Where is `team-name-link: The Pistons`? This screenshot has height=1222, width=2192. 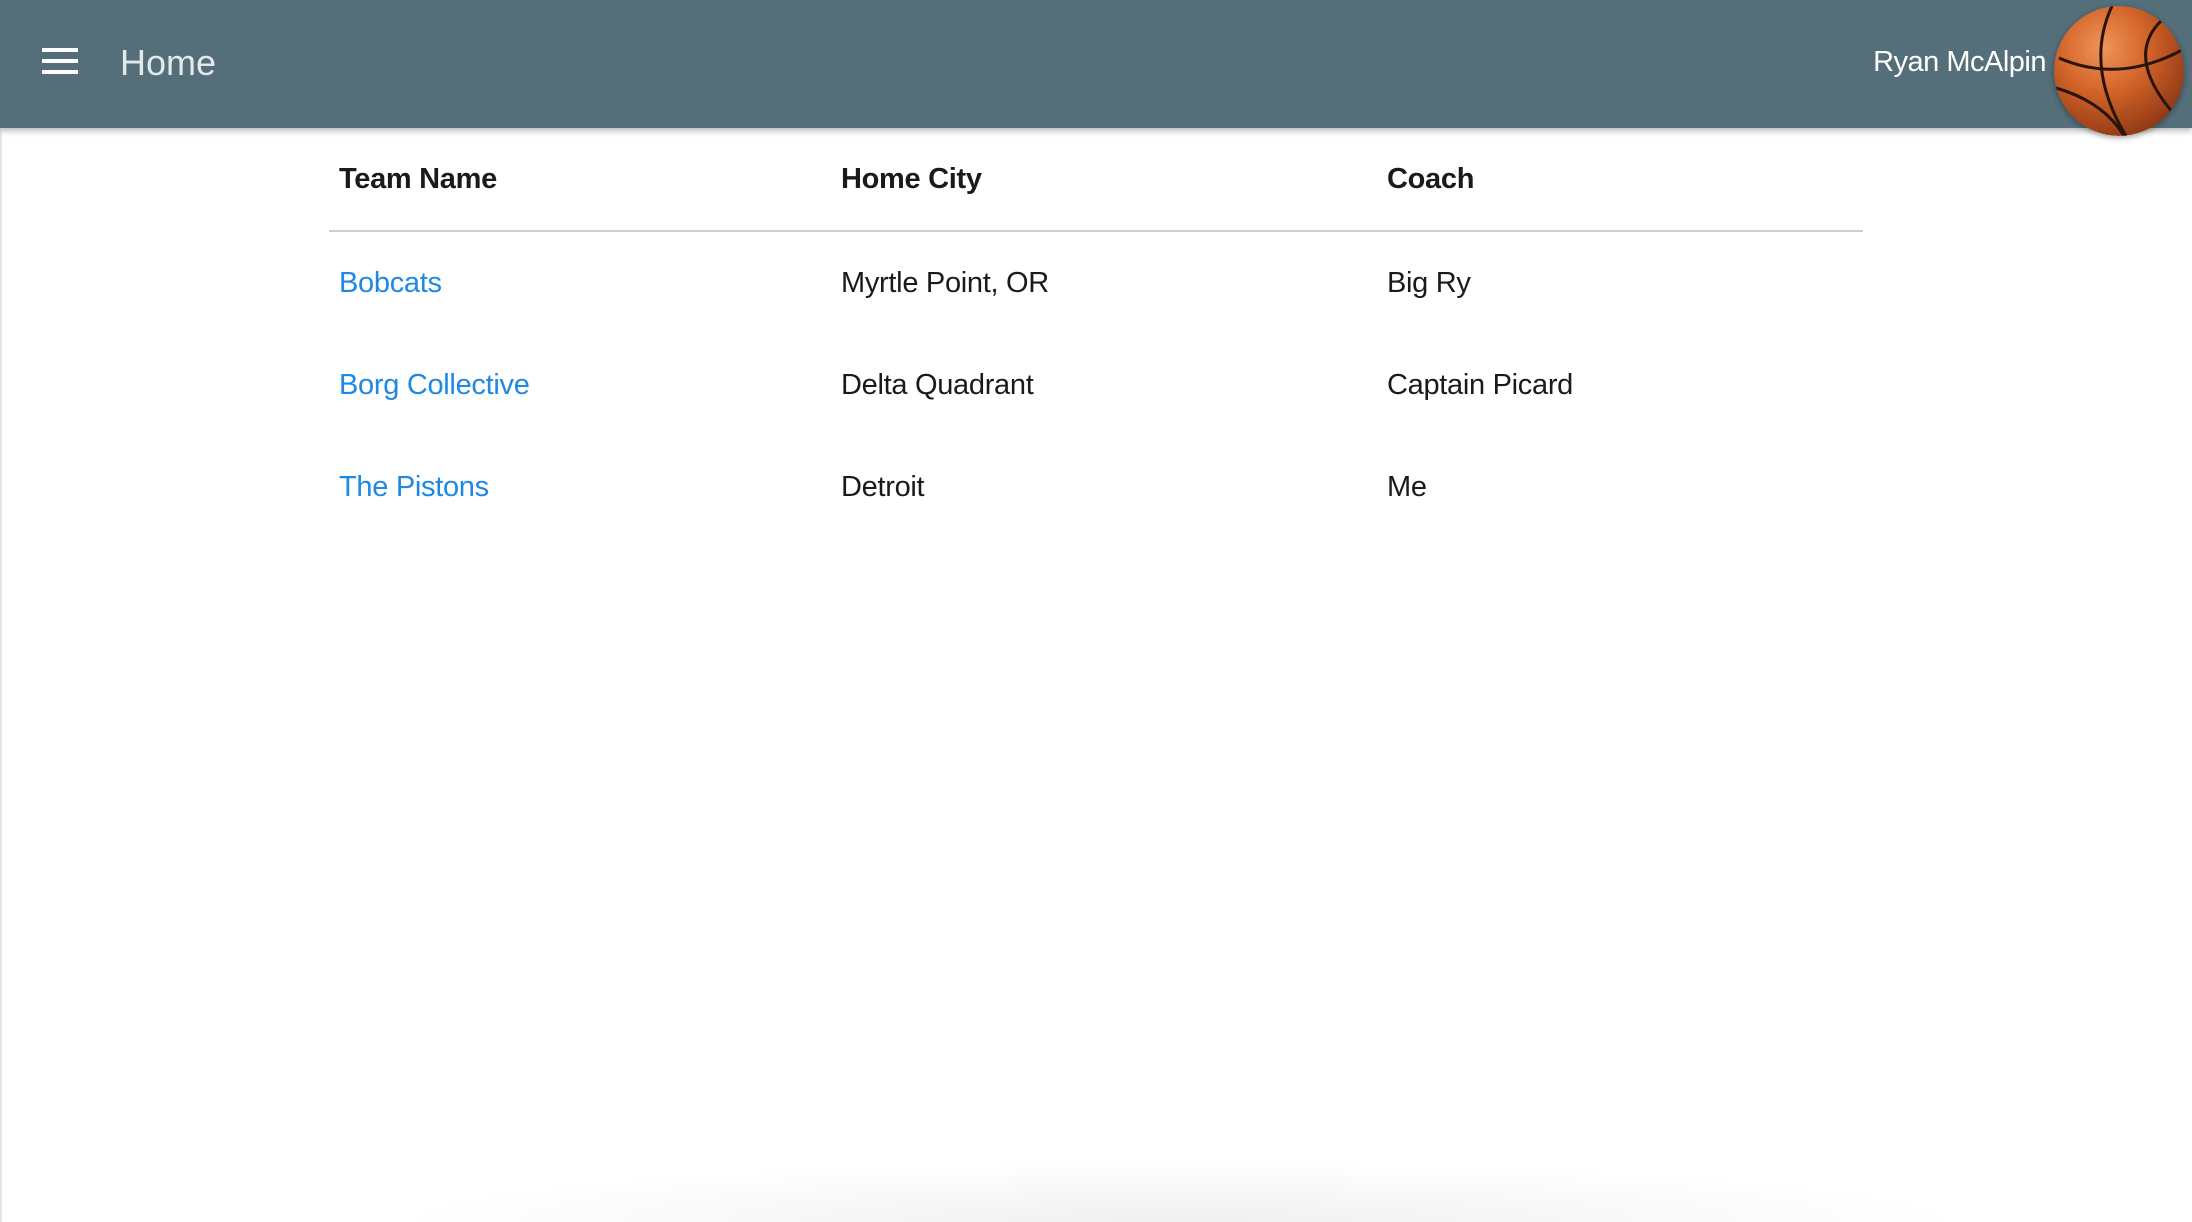 team-name-link: The Pistons is located at coordinates (580, 487).